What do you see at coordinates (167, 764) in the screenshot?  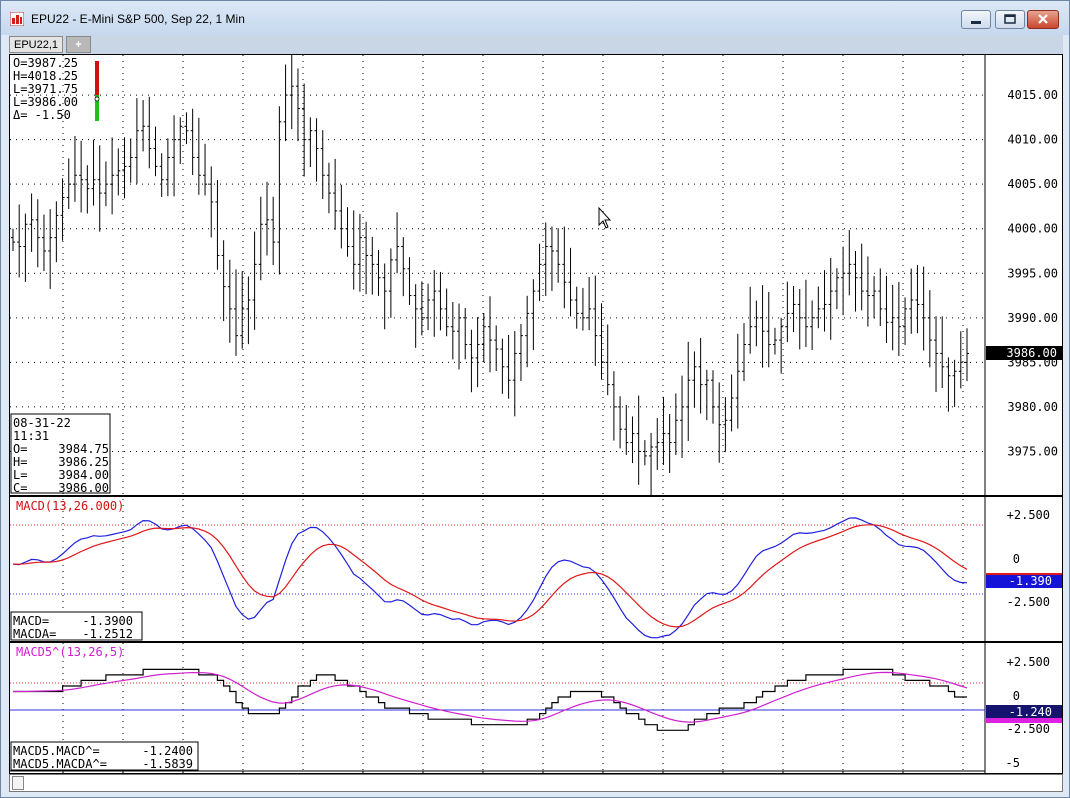 I see `macd5a-value: -1.5839` at bounding box center [167, 764].